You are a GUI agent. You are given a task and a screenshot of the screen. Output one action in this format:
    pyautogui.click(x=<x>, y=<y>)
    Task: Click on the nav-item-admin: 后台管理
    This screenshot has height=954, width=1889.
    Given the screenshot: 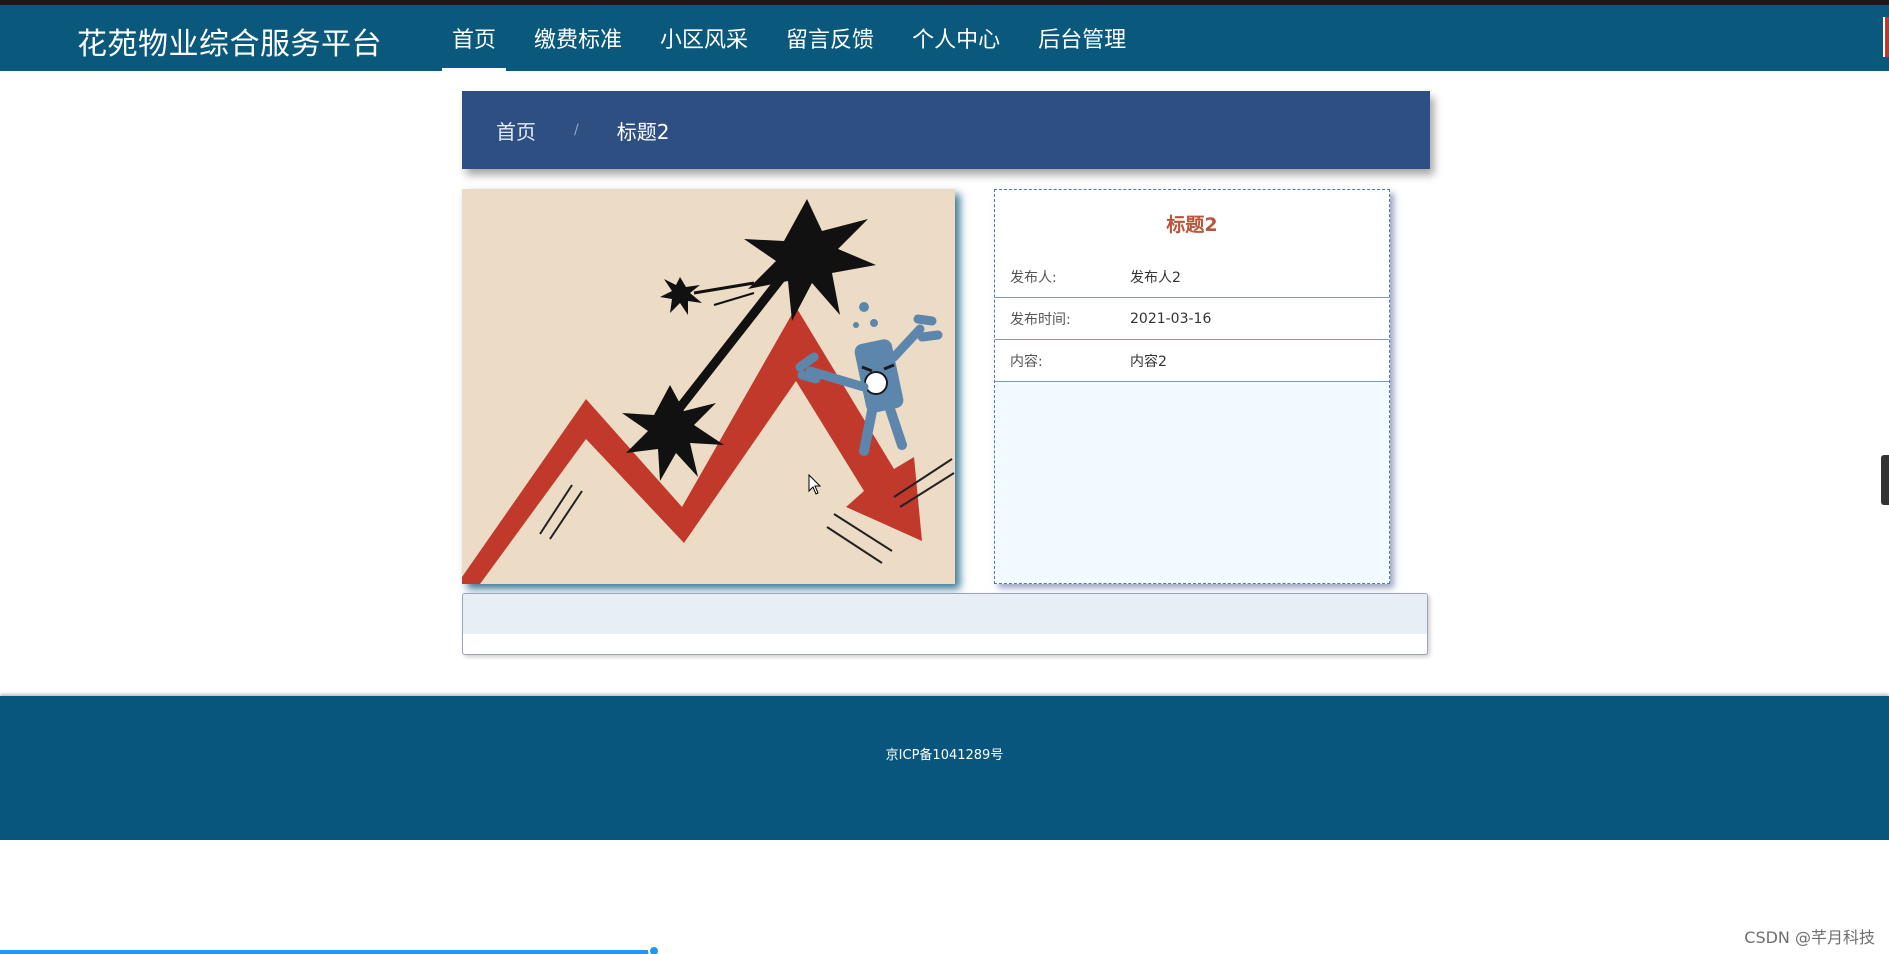 What is the action you would take?
    pyautogui.click(x=1082, y=38)
    